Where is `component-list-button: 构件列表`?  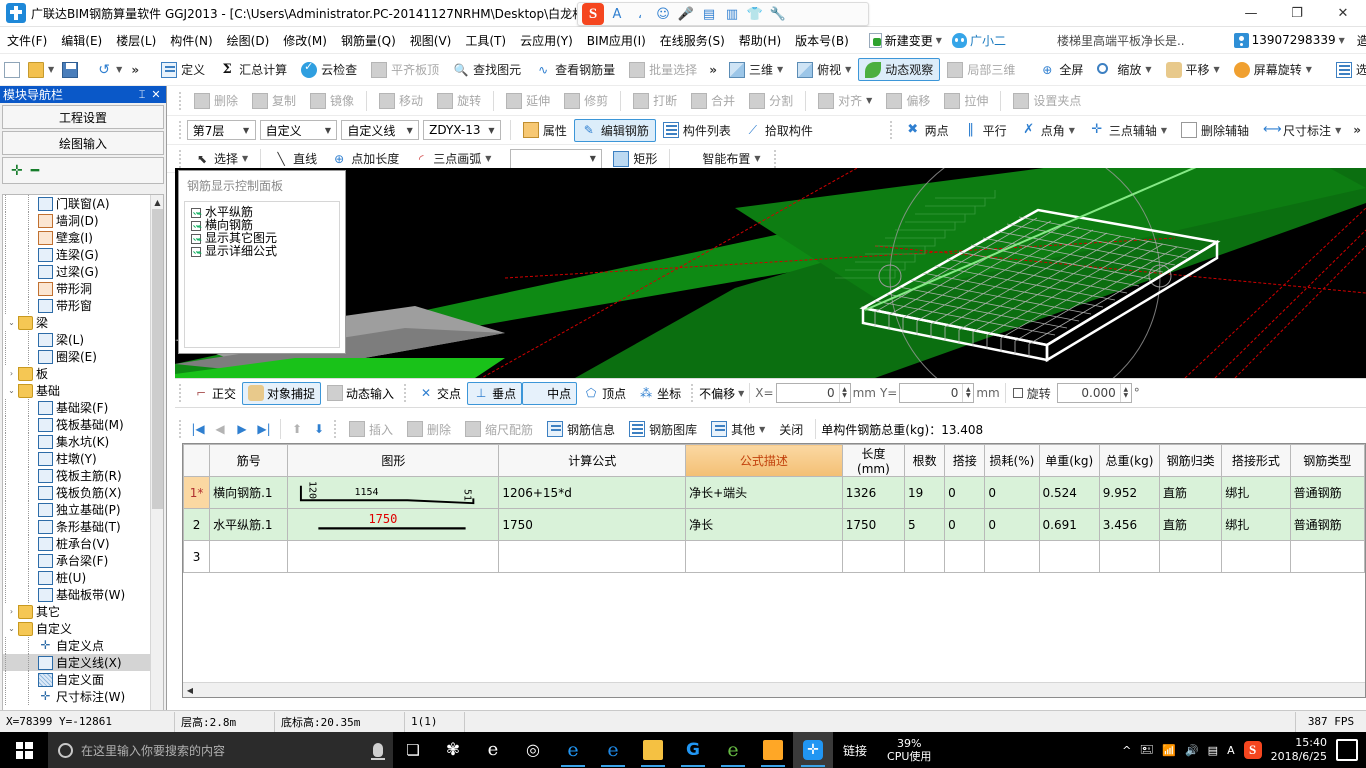
component-list-button: 构件列表 is located at coordinates (697, 130).